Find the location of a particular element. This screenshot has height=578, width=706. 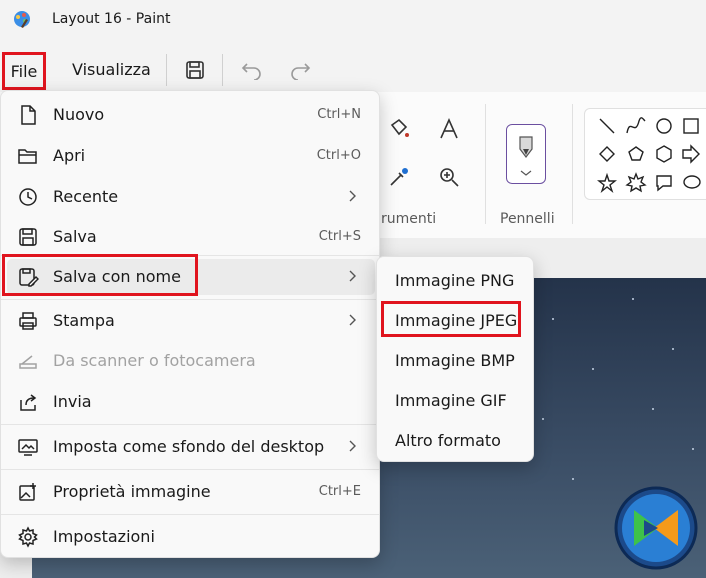

color-picker-button is located at coordinates (399, 177).